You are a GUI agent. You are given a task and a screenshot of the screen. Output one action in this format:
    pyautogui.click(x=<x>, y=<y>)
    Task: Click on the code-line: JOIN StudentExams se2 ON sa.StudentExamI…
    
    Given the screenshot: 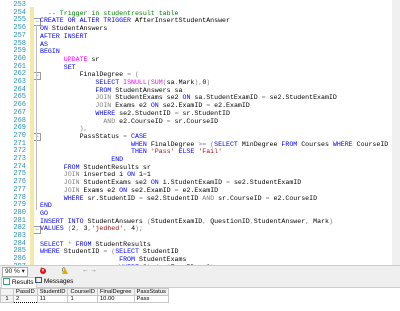 What is the action you would take?
    pyautogui.click(x=188, y=98)
    